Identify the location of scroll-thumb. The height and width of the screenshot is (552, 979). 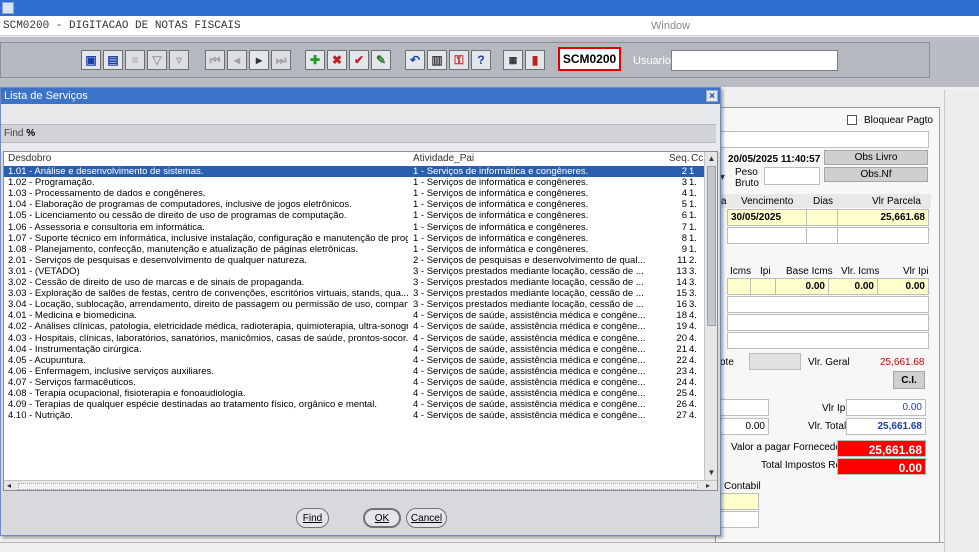
(711, 246).